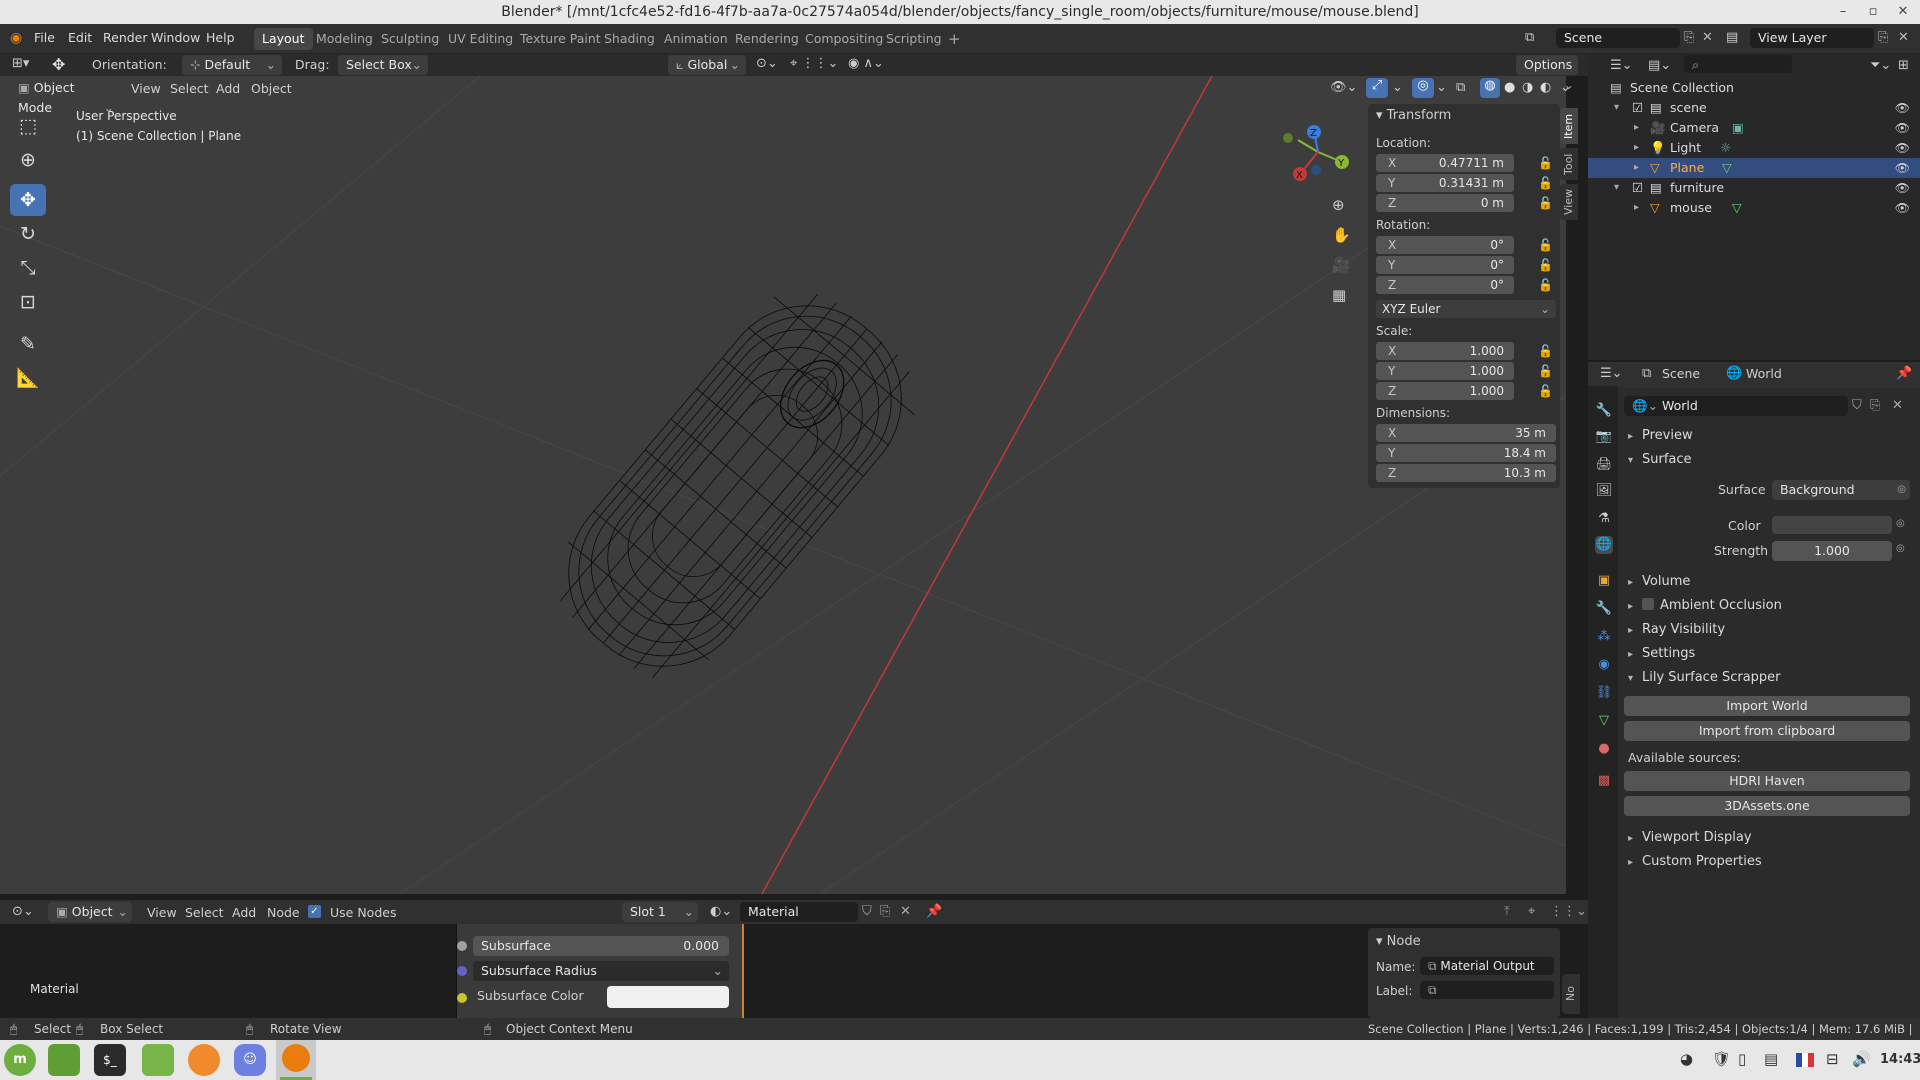 The image size is (1920, 1080). What do you see at coordinates (1604, 491) in the screenshot?
I see `view-layer-properties-icon: 🖼` at bounding box center [1604, 491].